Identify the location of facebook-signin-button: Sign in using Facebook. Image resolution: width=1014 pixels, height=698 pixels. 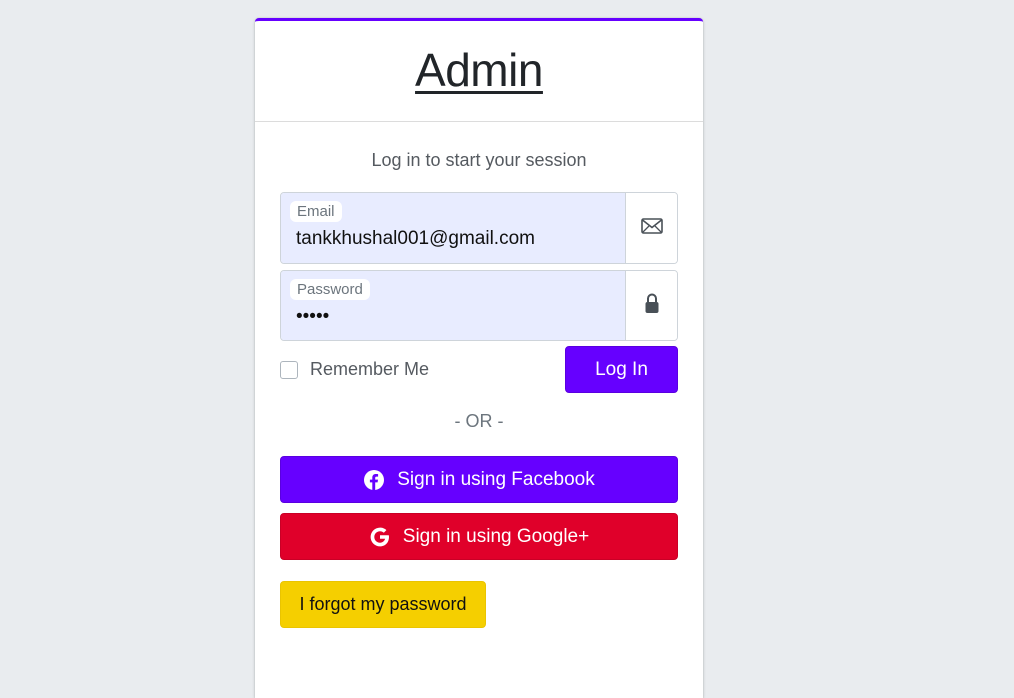
(479, 479).